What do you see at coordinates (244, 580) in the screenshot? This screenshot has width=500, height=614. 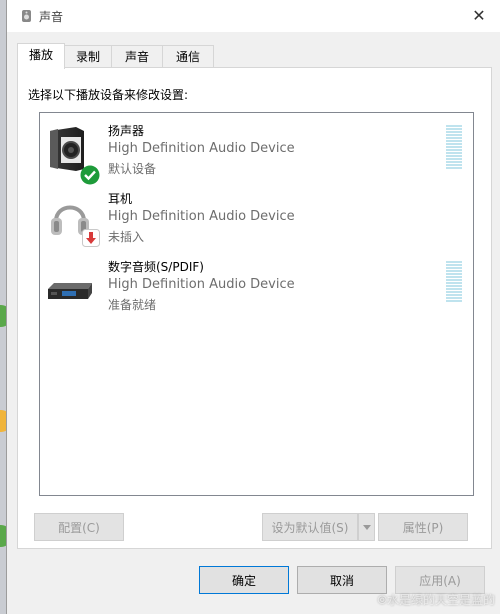 I see `ok-button: 确定` at bounding box center [244, 580].